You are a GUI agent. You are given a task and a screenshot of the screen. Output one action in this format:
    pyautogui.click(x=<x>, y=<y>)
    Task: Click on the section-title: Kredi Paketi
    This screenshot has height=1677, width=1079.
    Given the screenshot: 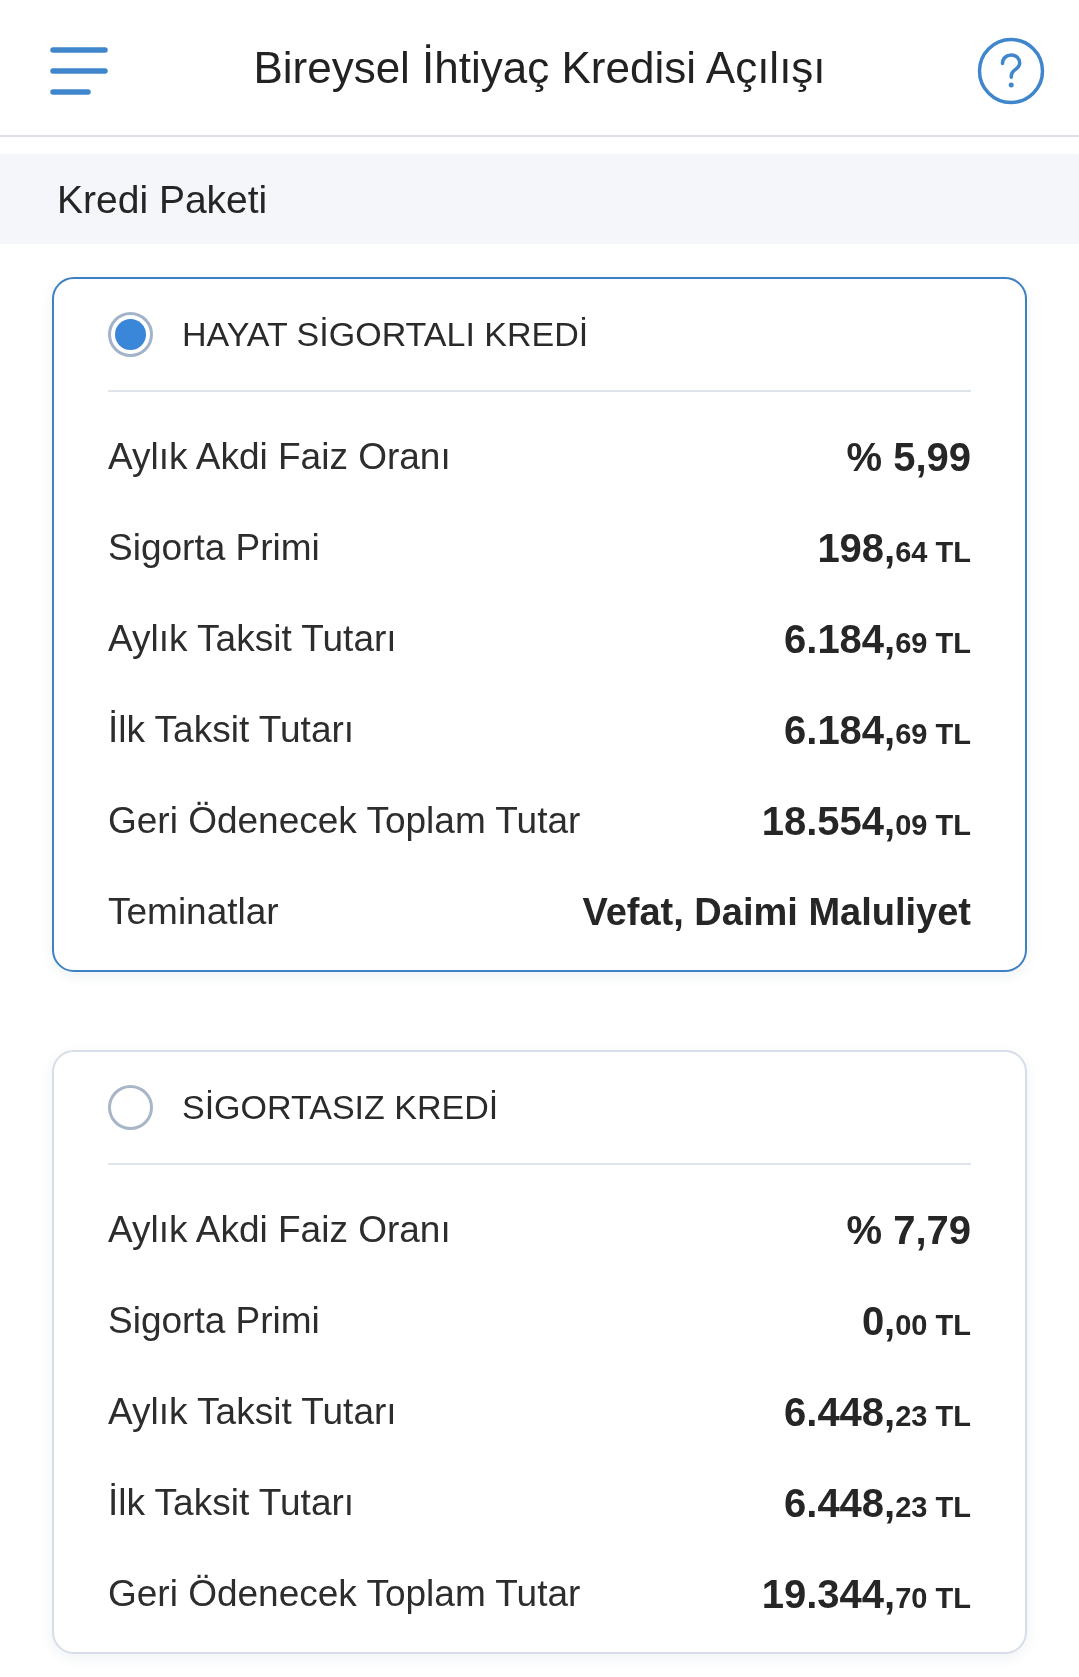 What is the action you would take?
    pyautogui.click(x=162, y=199)
    